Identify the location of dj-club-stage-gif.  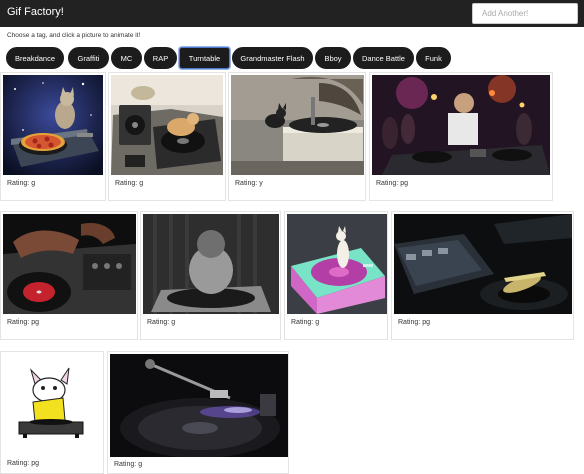
(461, 125).